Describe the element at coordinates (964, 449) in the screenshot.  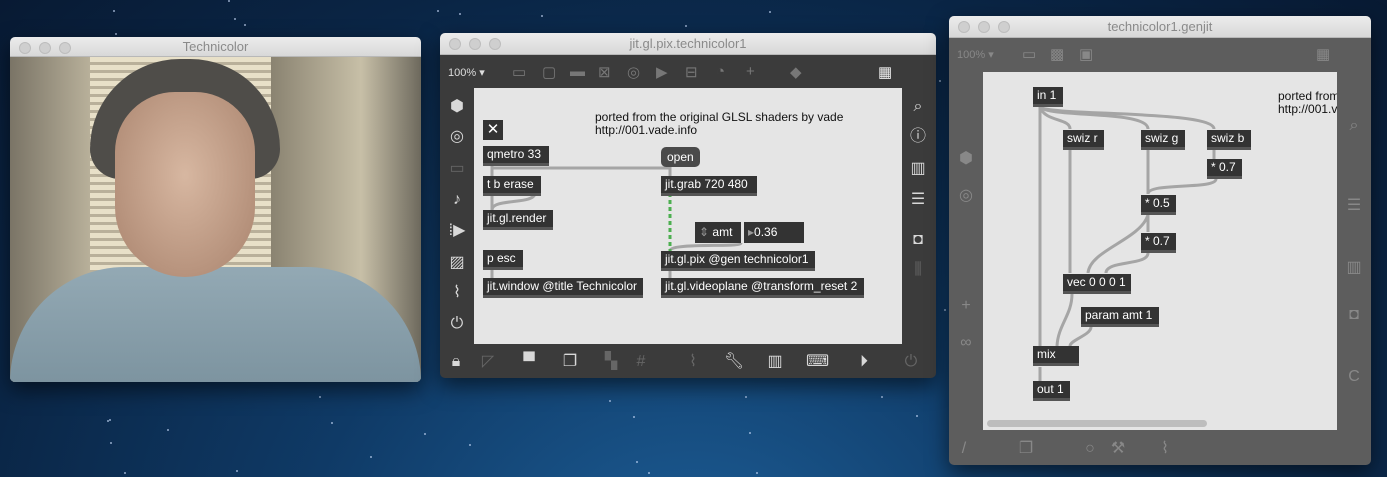
I see `pencil-icon: /` at that location.